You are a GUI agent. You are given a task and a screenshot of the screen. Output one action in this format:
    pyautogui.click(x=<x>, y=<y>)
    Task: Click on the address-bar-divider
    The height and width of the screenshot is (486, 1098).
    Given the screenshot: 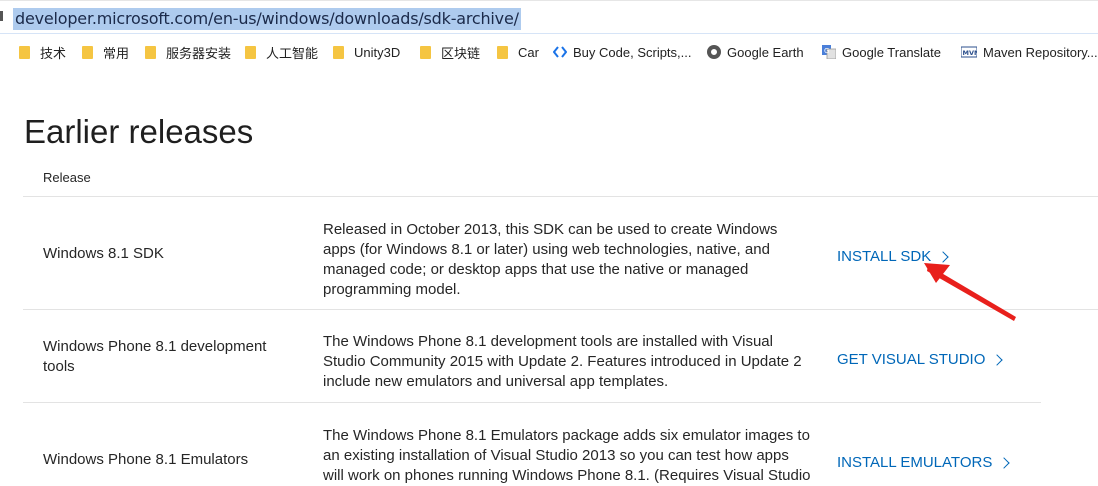 What is the action you would take?
    pyautogui.click(x=549, y=33)
    